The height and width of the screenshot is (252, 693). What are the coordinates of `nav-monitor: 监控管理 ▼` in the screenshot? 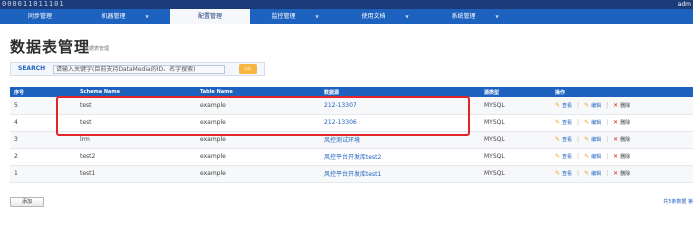 It's located at (295, 16).